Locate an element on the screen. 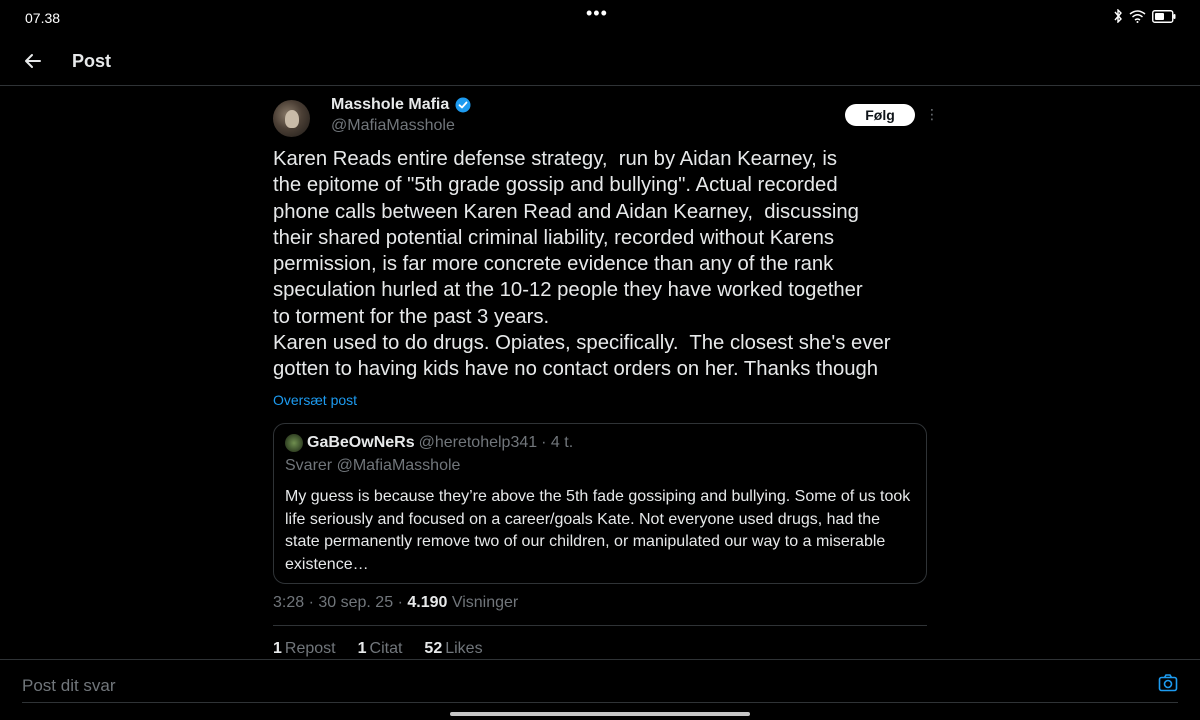 Image resolution: width=1200 pixels, height=720 pixels. page-title: Post is located at coordinates (92, 61).